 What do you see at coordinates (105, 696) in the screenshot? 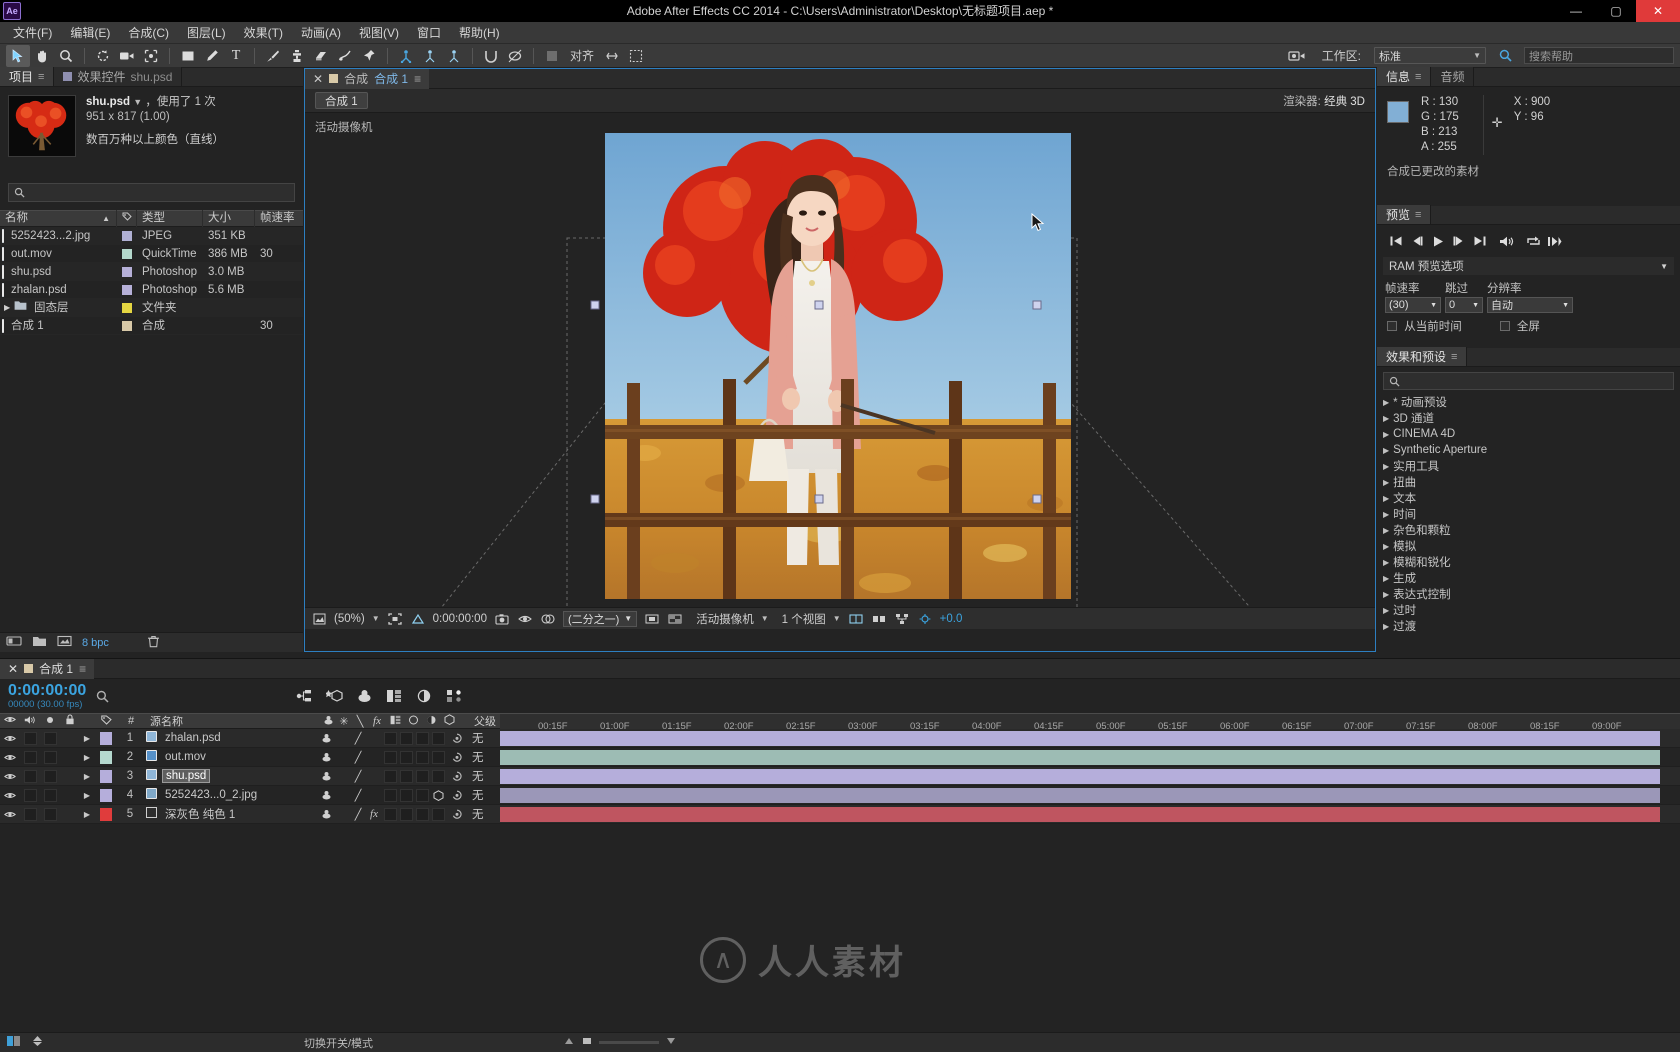
I see `timeline-search-icon` at bounding box center [105, 696].